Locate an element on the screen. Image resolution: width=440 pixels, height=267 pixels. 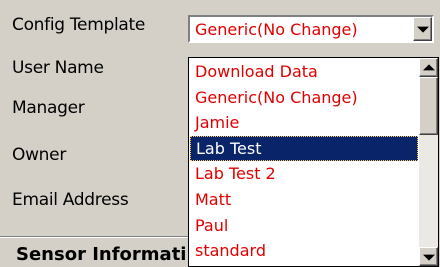
config-template-value: Generic(No Change) is located at coordinates (276, 29).